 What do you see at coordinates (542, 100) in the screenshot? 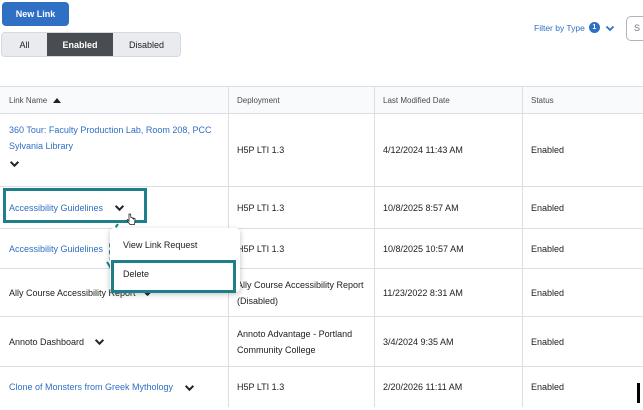
I see `column-header-status-label: Status` at bounding box center [542, 100].